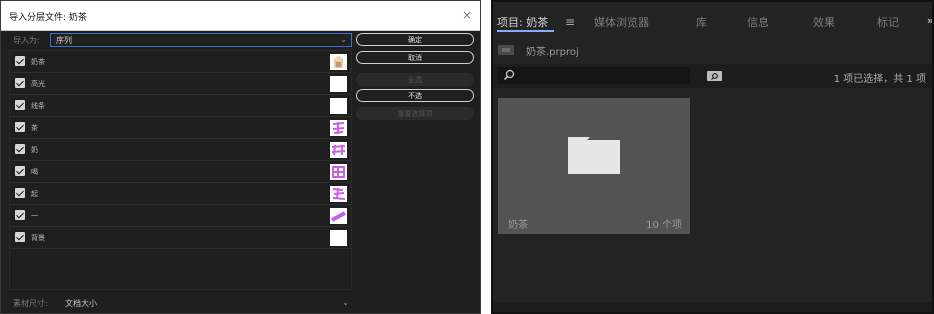  Describe the element at coordinates (509, 75) in the screenshot. I see `search-icon` at that location.